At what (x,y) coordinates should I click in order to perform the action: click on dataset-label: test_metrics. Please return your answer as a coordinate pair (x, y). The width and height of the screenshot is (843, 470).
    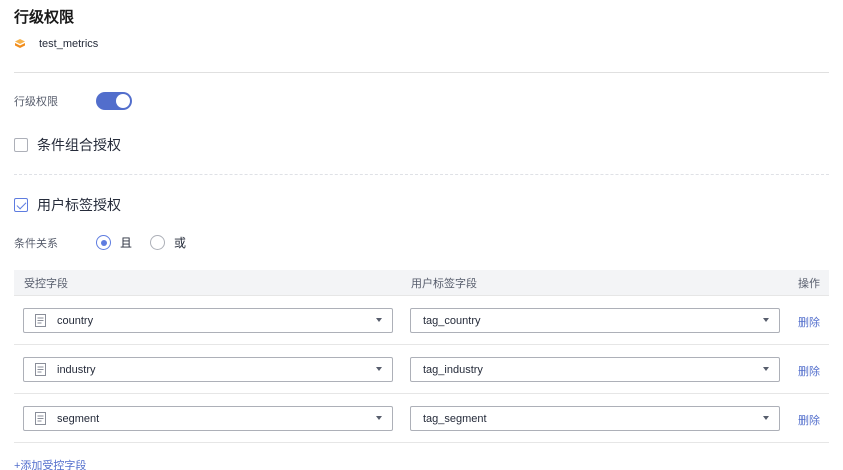
    Looking at the image, I should click on (56, 44).